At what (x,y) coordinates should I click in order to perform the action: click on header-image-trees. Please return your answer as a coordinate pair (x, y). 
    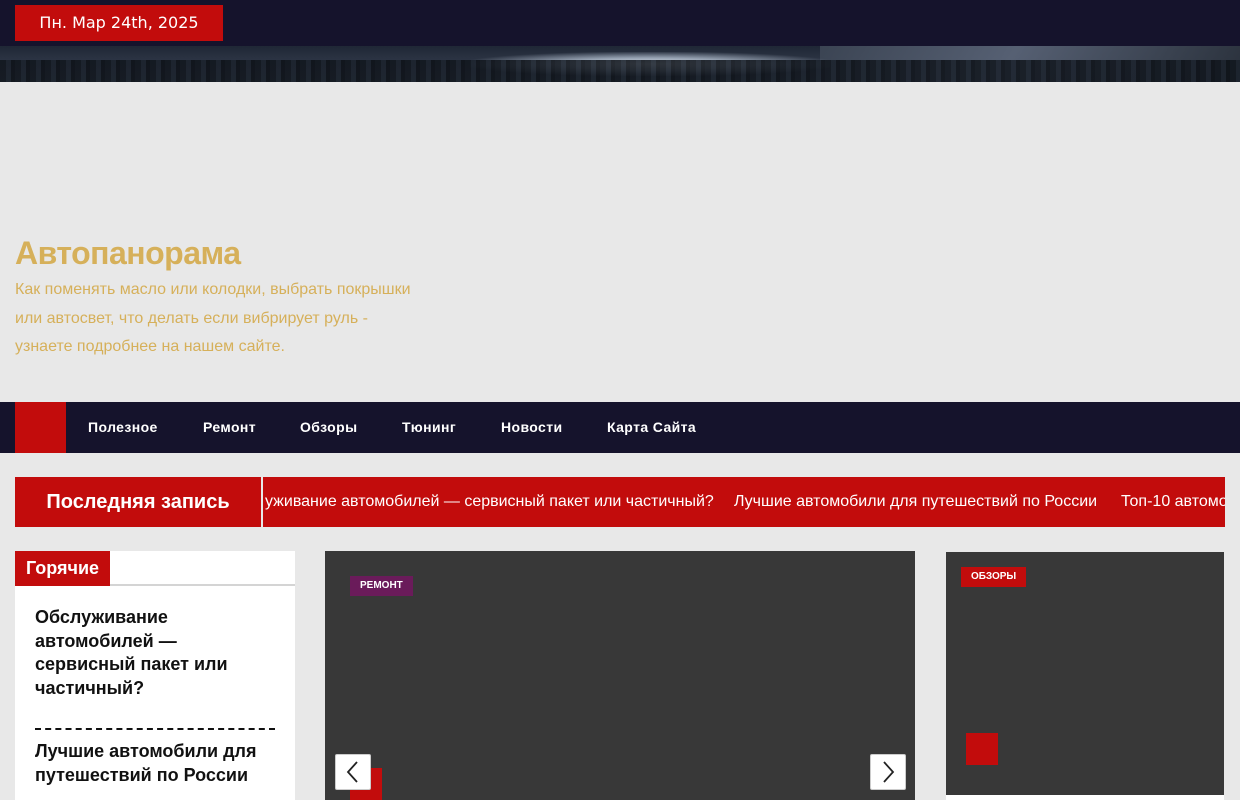
    Looking at the image, I should click on (620, 71).